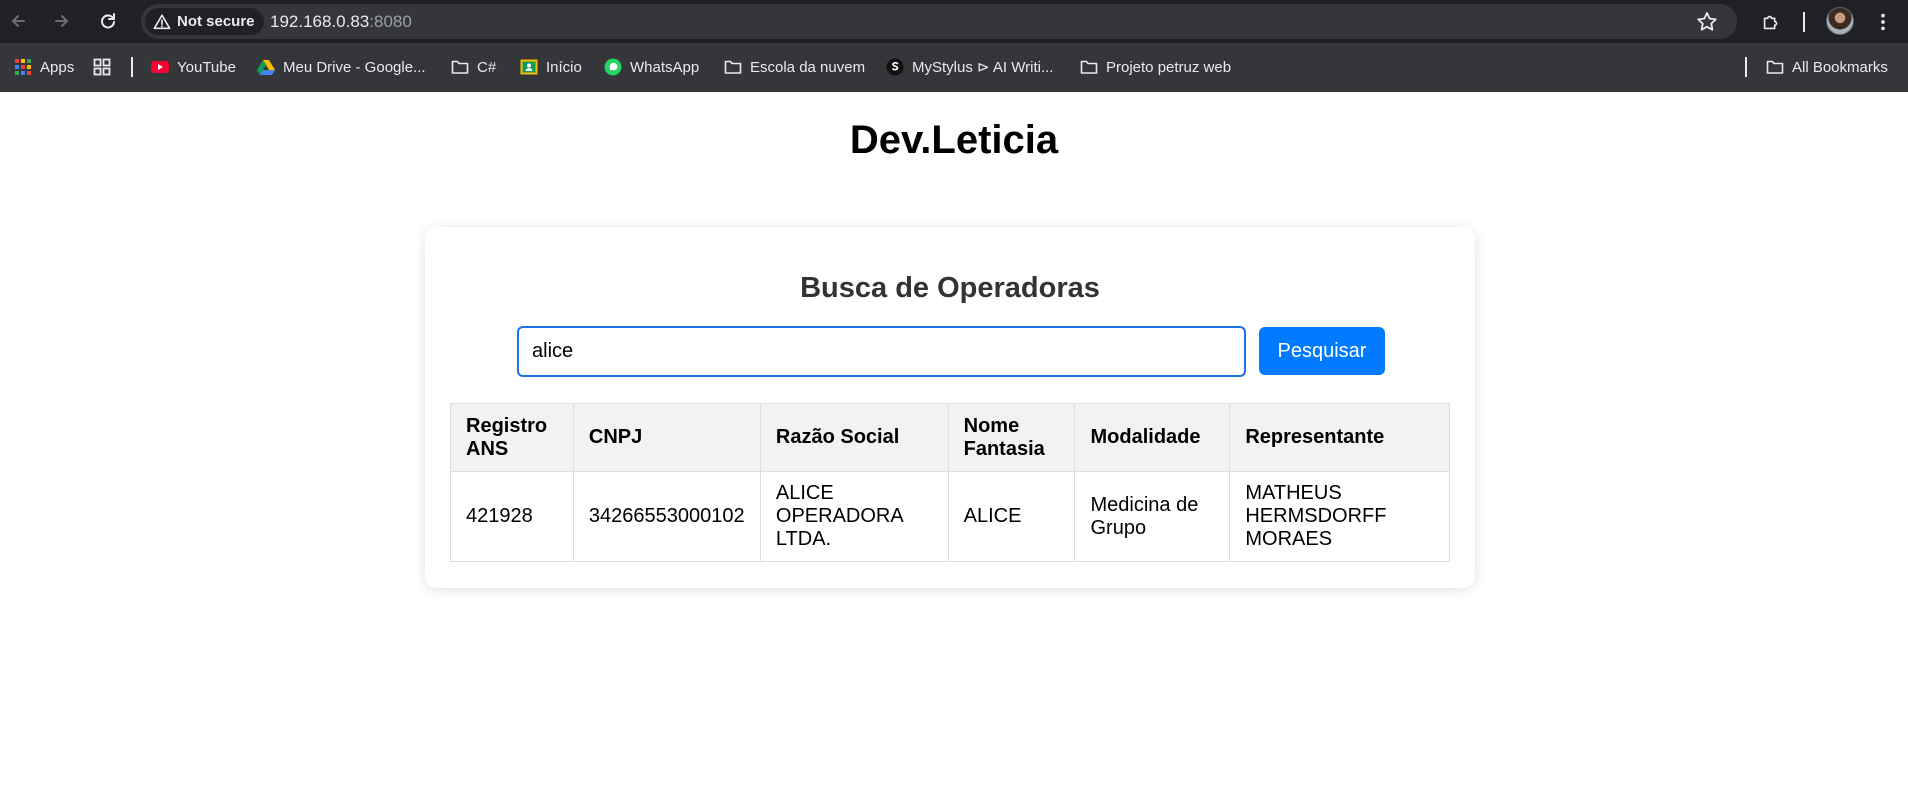  Describe the element at coordinates (266, 67) in the screenshot. I see `google-drive-icon` at that location.